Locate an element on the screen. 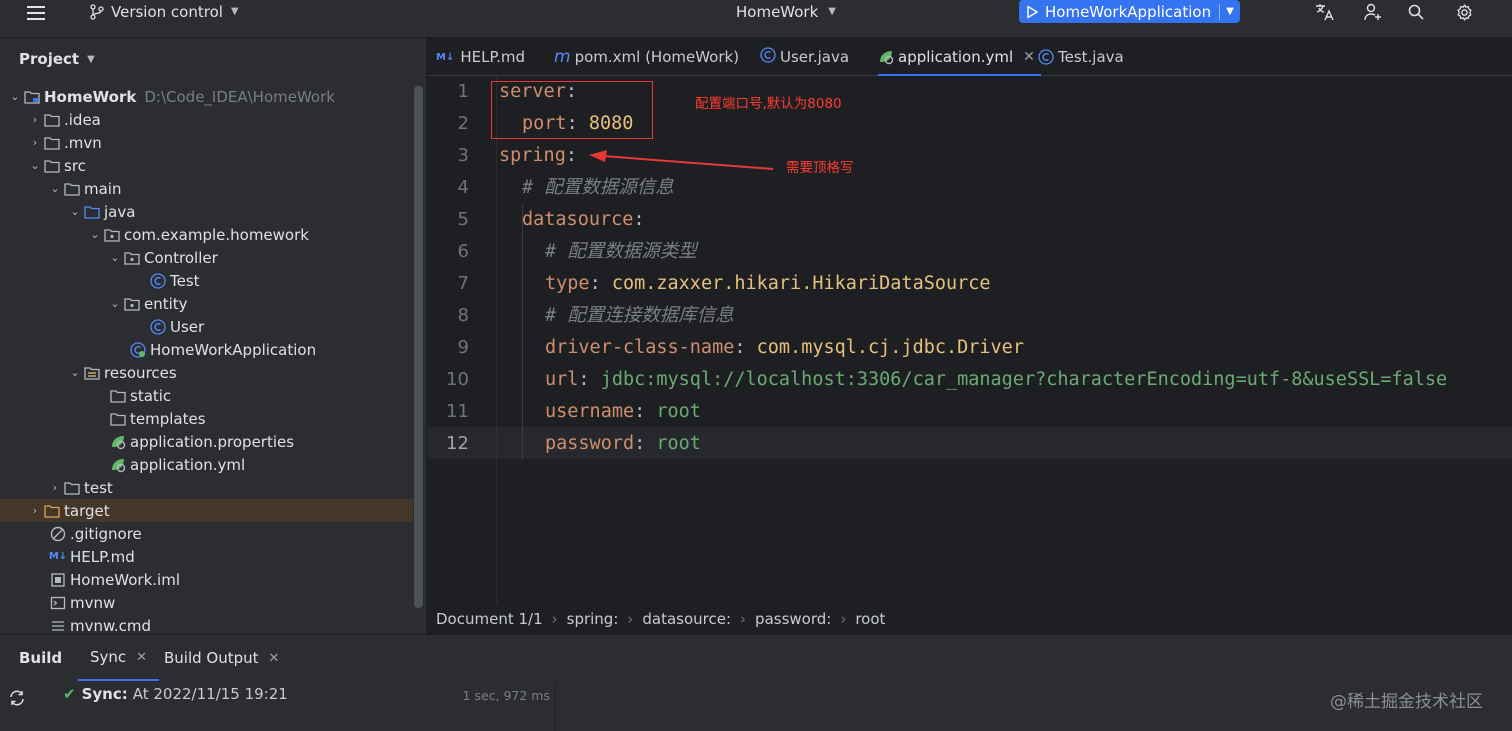 Image resolution: width=1512 pixels, height=731 pixels. tree-scrollbar is located at coordinates (418, 347).